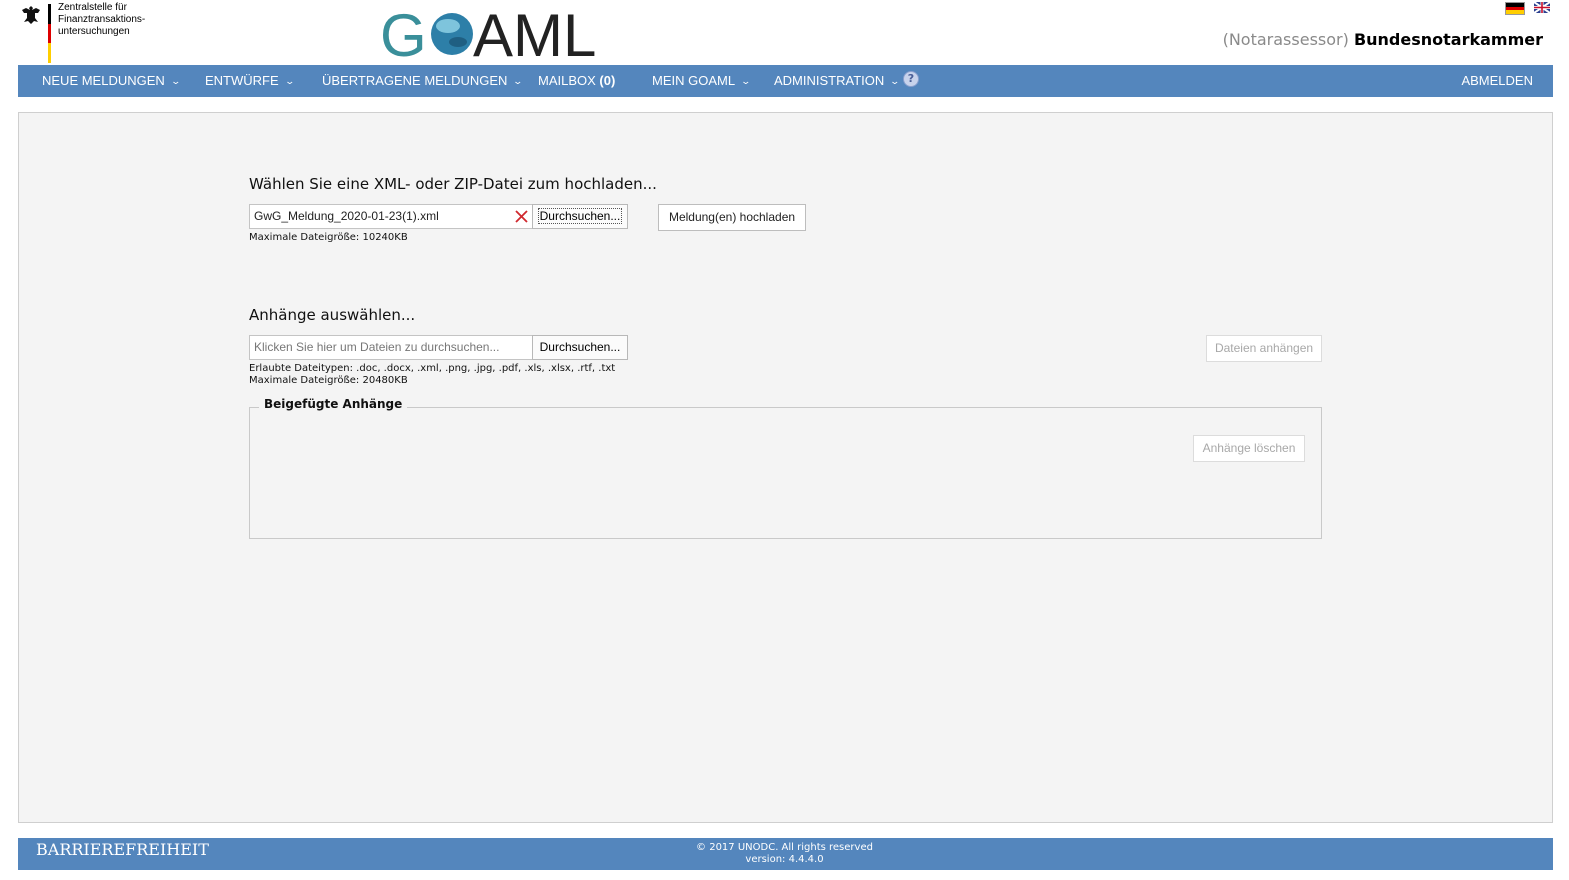 This screenshot has width=1569, height=880. I want to click on report-file-input: GwG_Meldung_2020-01-23(1).xml, so click(391, 216).